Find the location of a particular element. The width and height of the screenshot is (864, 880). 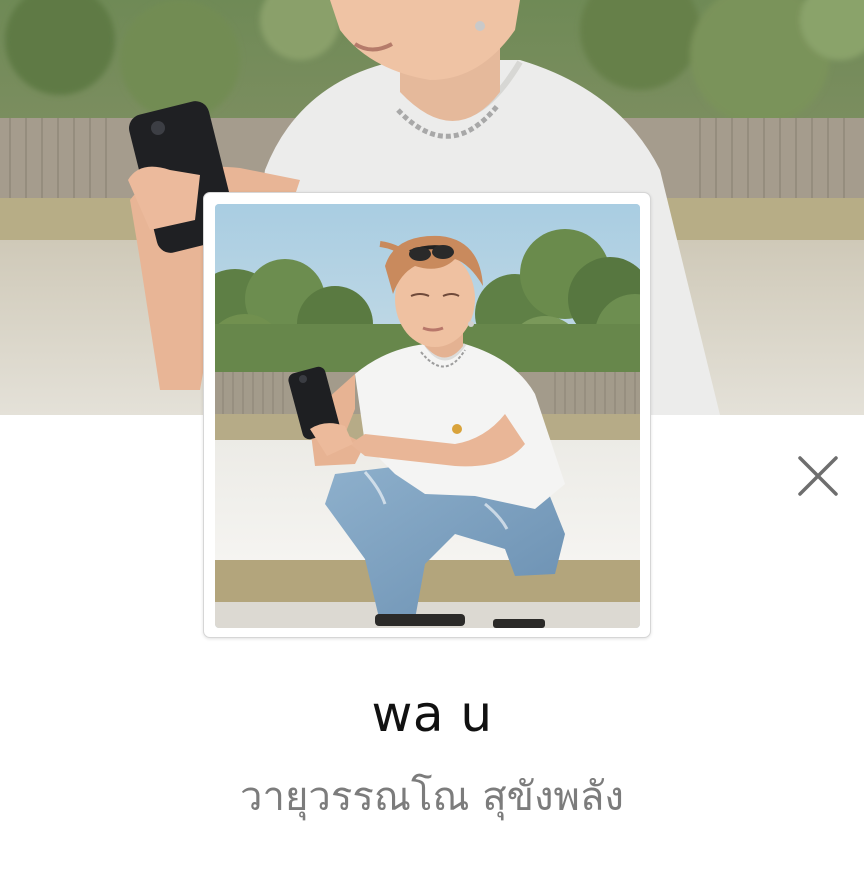

full-name: วายุวรรณโณ สุขังพลัง is located at coordinates (432, 797).